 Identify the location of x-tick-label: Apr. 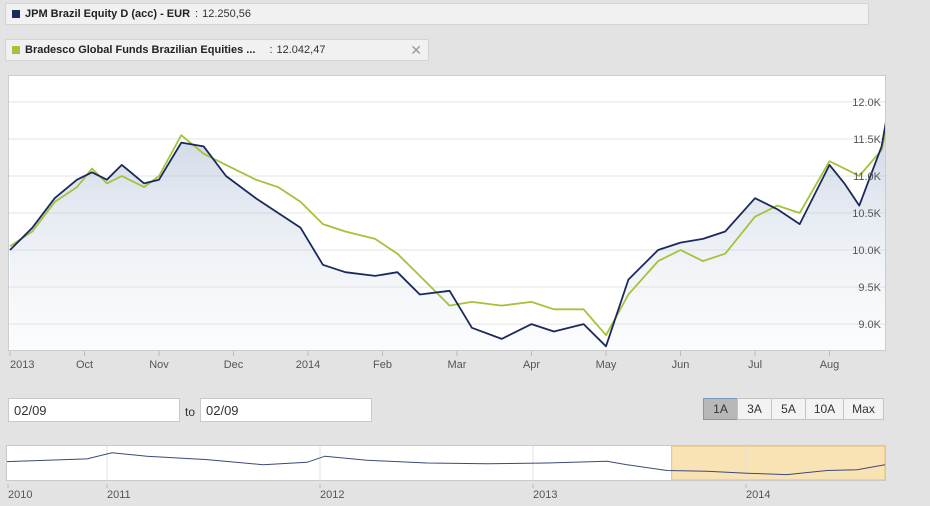
(531, 365).